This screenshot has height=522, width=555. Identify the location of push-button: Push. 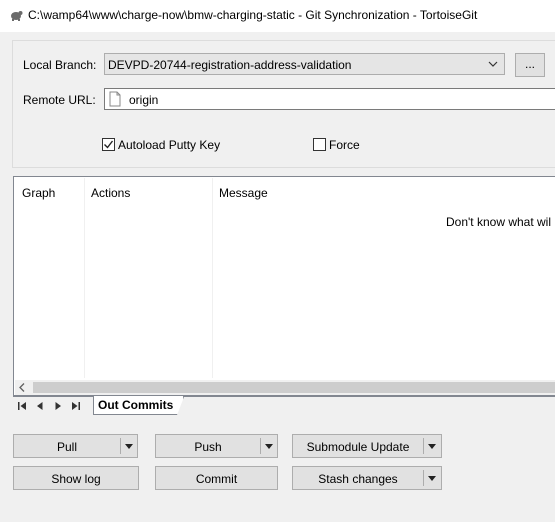
(216, 446).